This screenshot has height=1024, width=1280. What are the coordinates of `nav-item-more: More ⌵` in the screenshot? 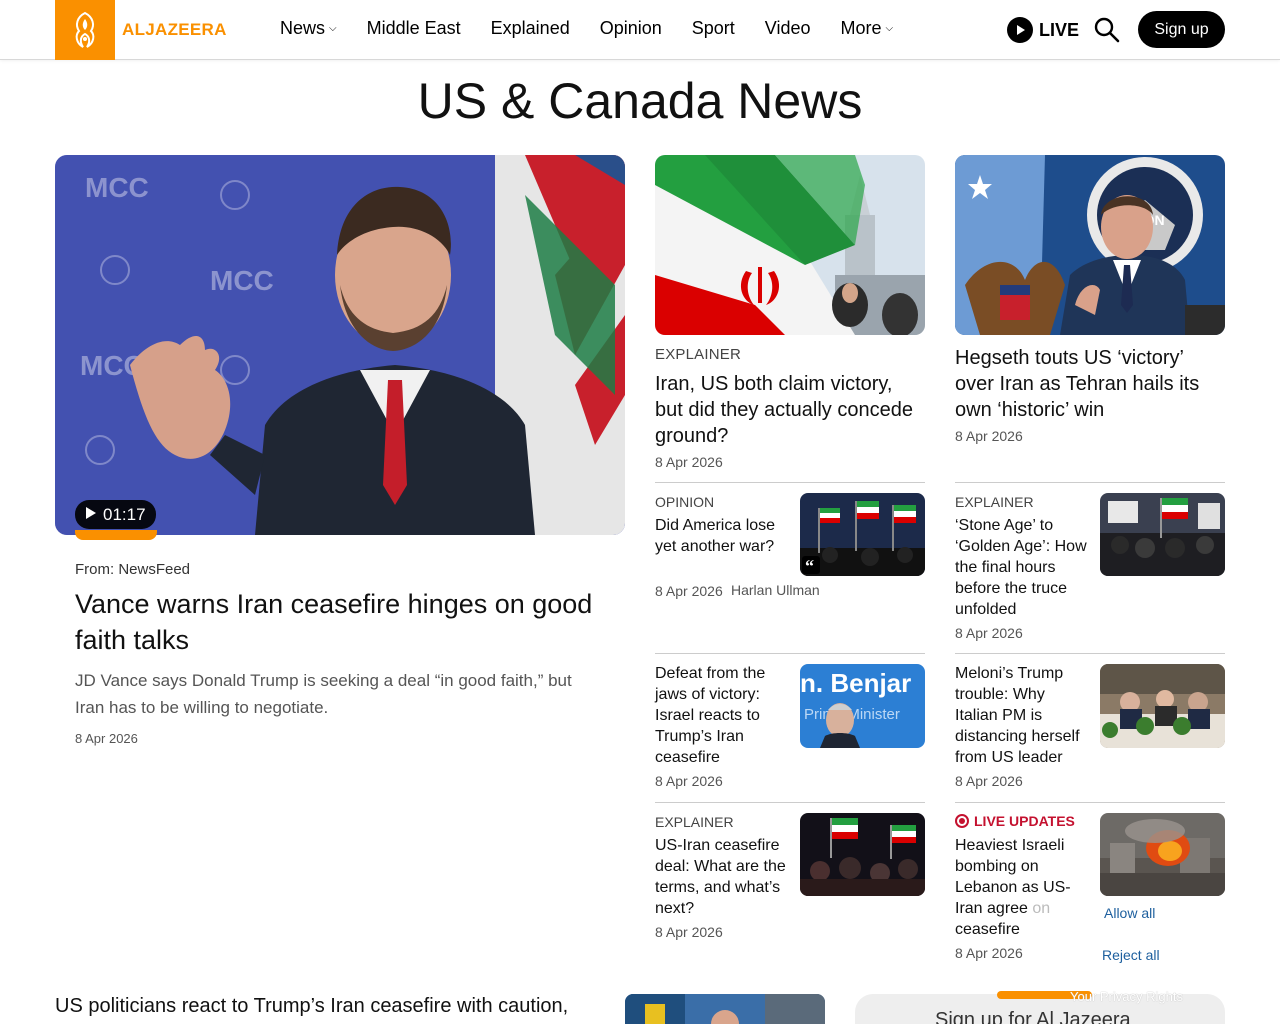 It's located at (867, 28).